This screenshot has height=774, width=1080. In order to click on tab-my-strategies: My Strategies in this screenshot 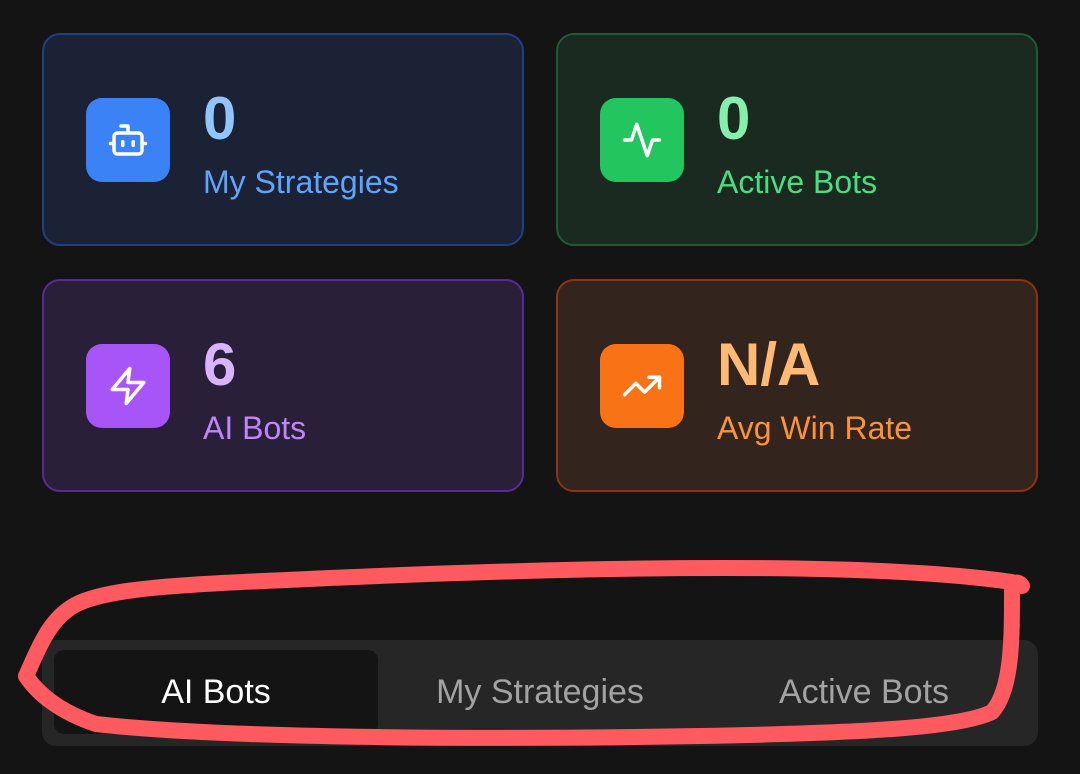, I will do `click(540, 692)`.